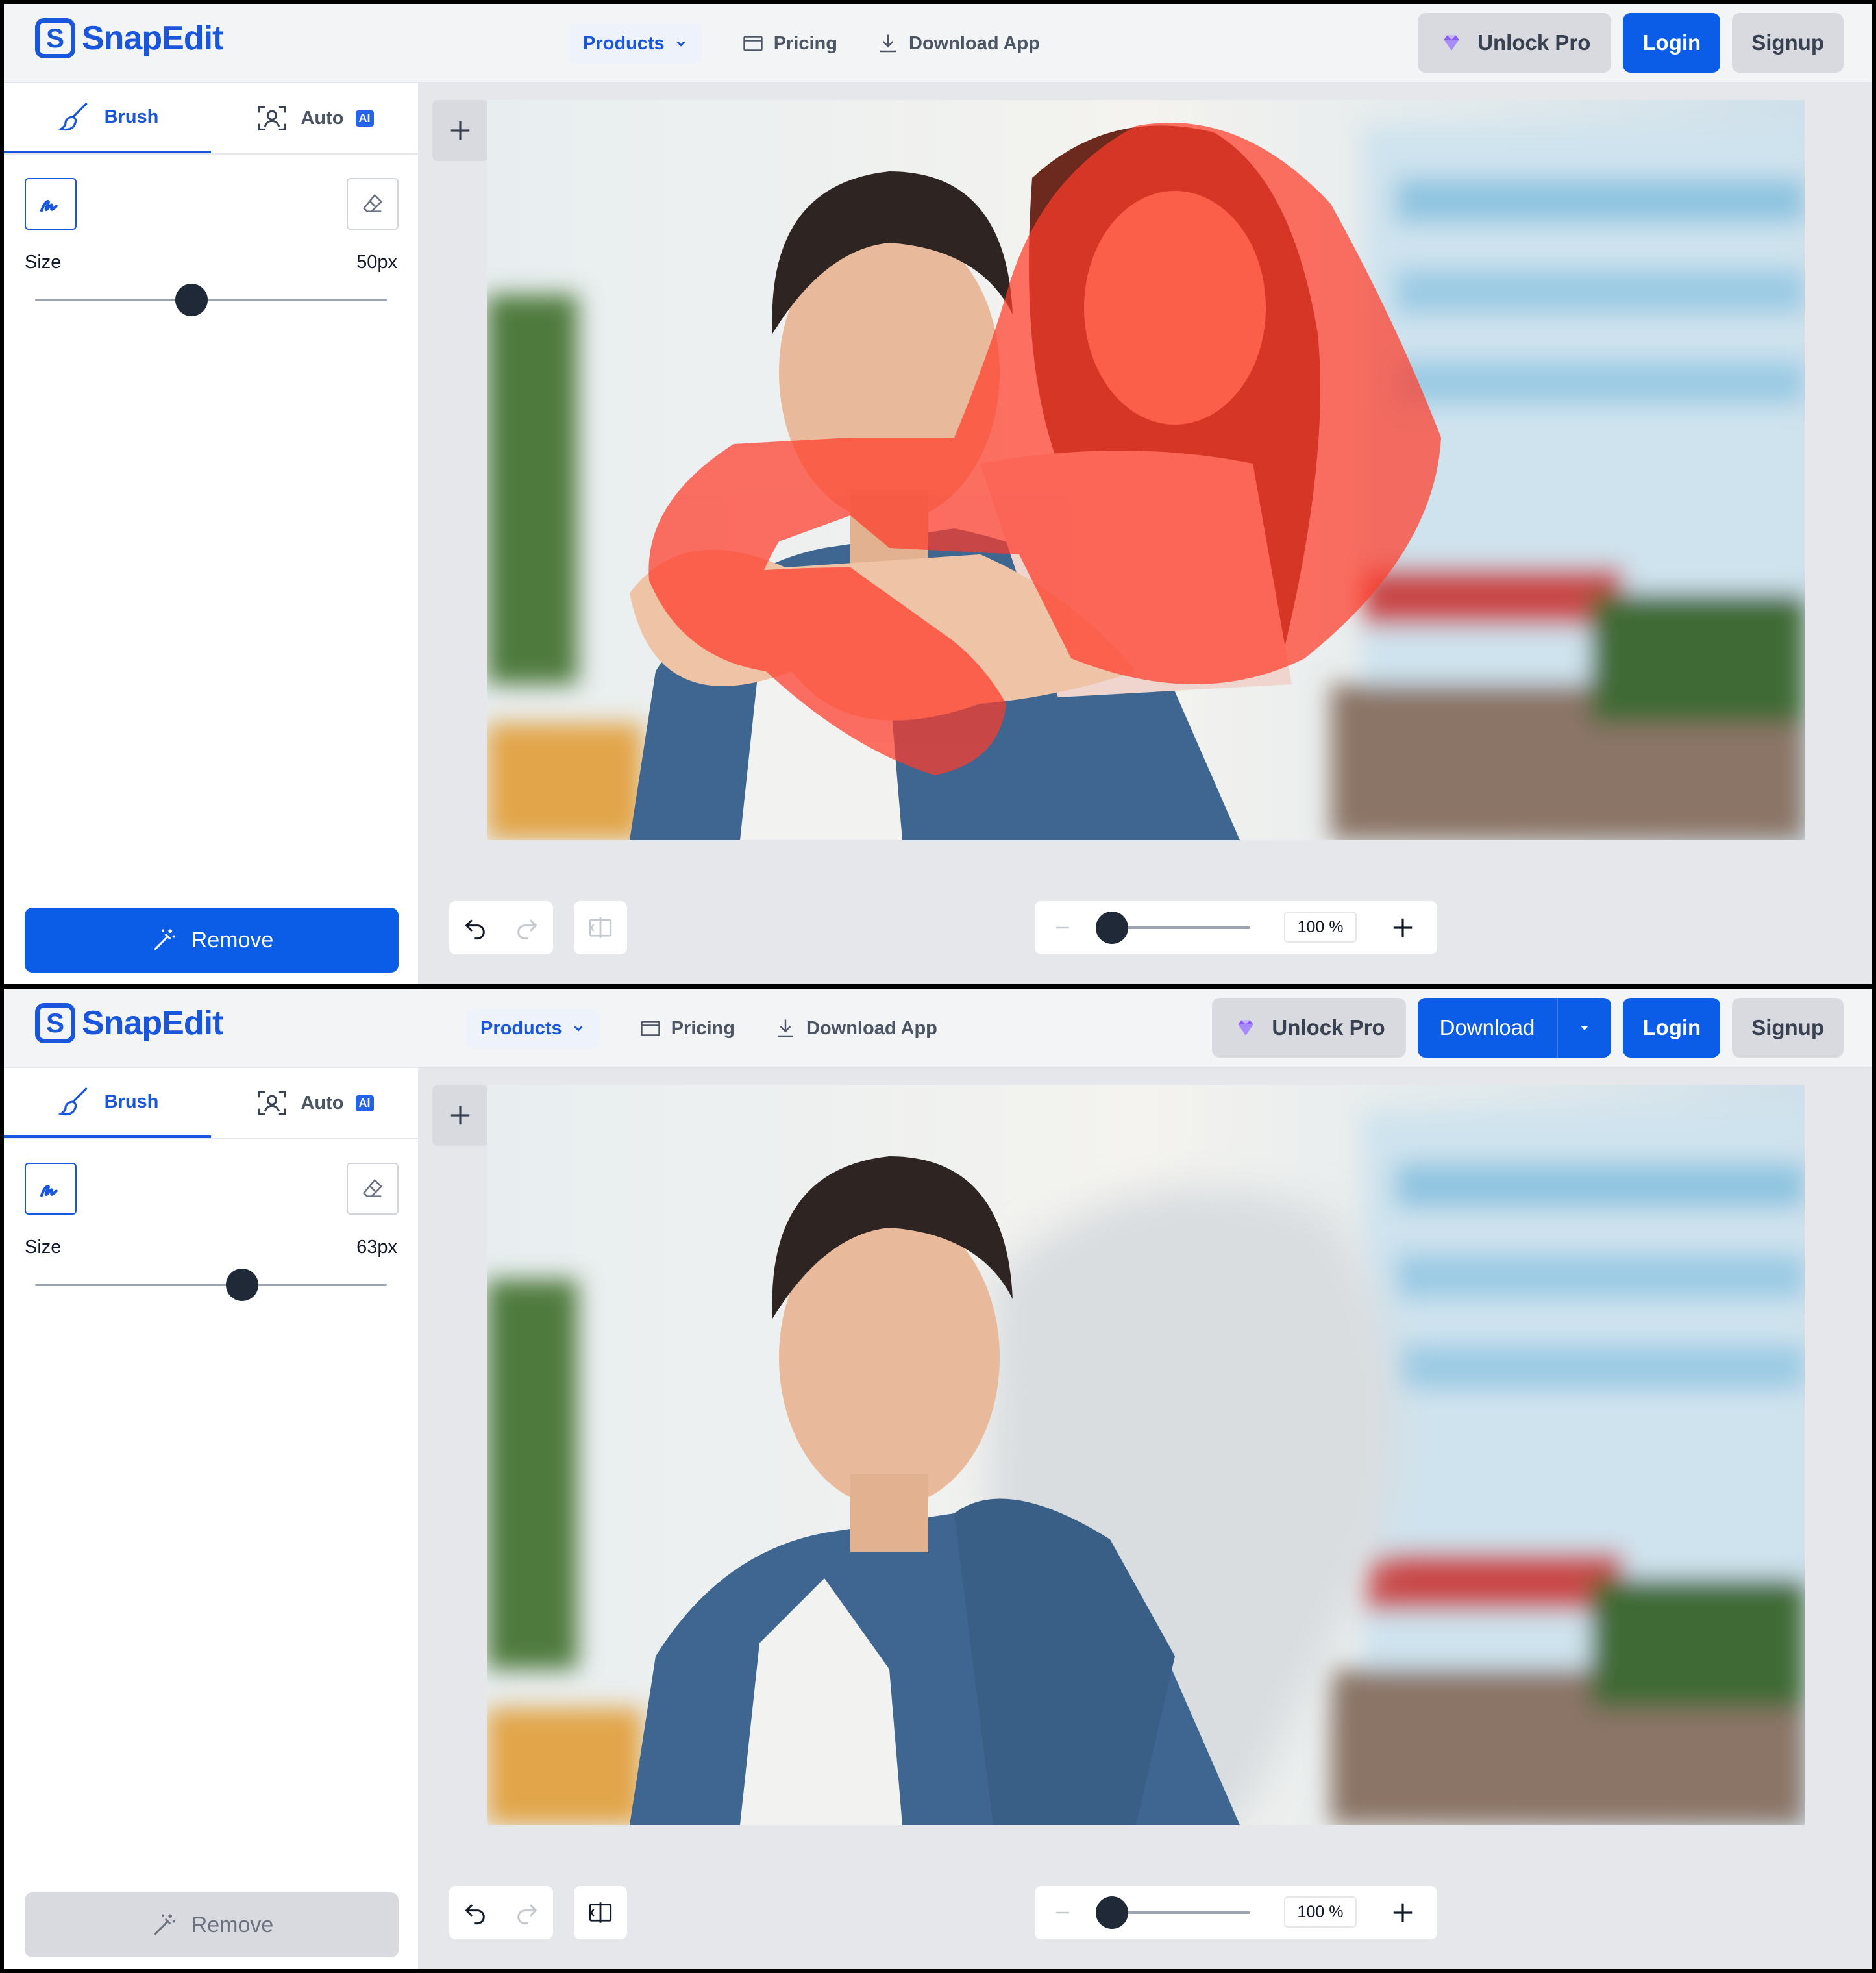  What do you see at coordinates (578, 1029) in the screenshot?
I see `chevron-down-icon` at bounding box center [578, 1029].